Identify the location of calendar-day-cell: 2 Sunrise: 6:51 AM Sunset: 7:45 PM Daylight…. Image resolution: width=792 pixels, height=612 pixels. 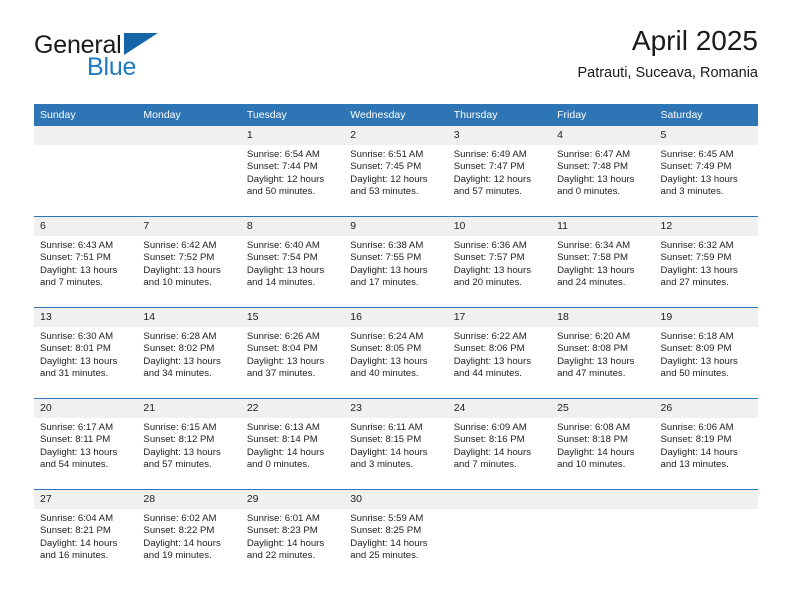
(396, 171).